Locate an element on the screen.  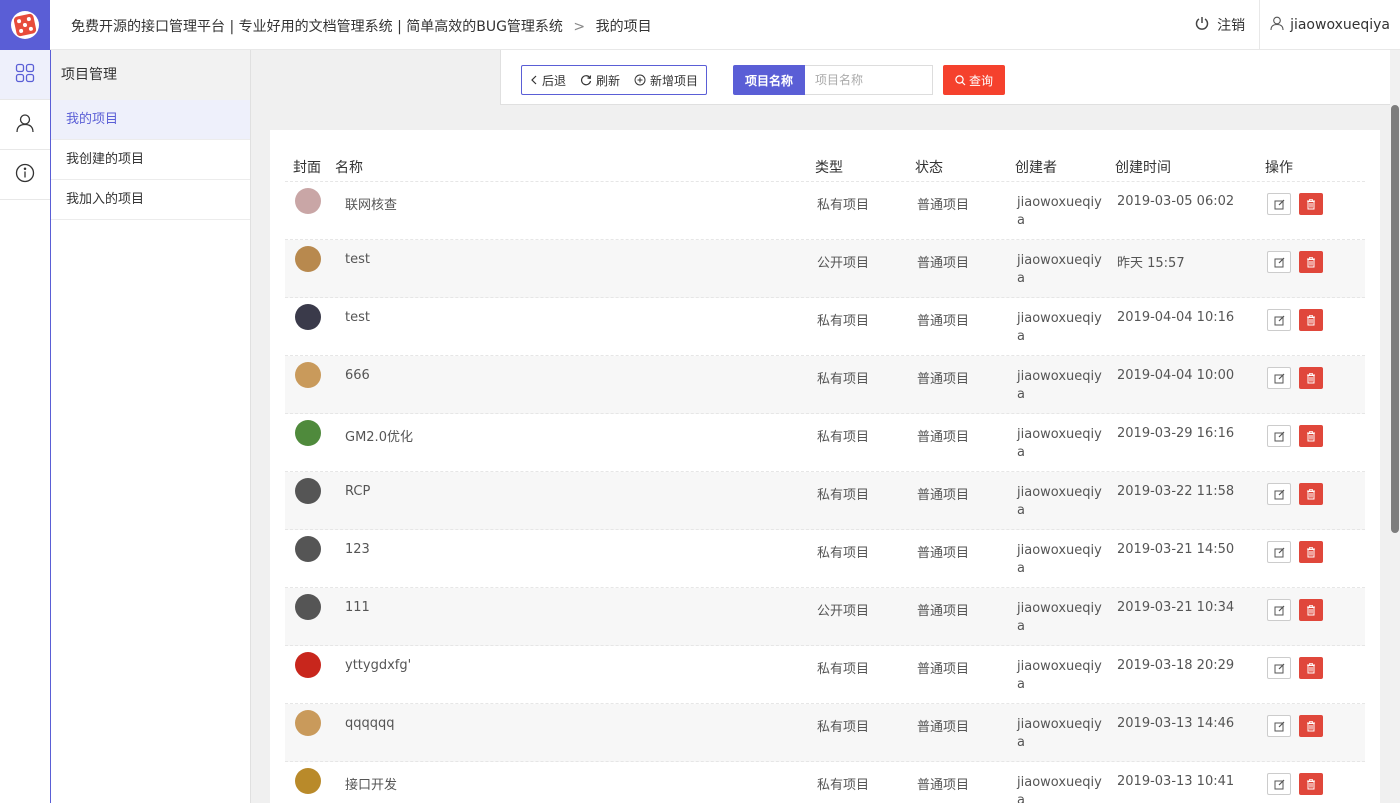
project-created-time: 2019-03-21 10:34 is located at coordinates (1176, 607).